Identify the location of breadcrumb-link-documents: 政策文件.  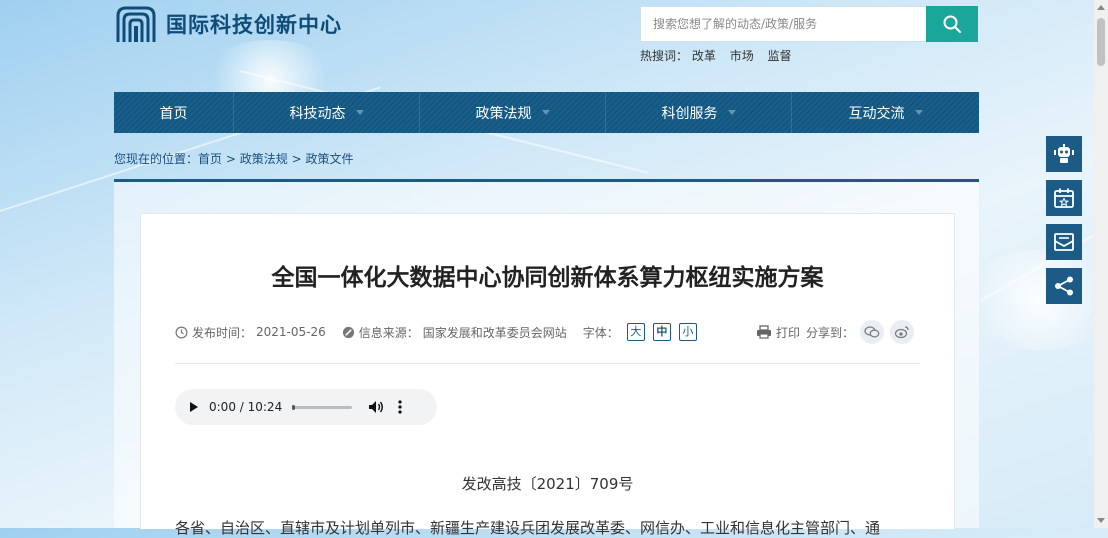
(329, 159).